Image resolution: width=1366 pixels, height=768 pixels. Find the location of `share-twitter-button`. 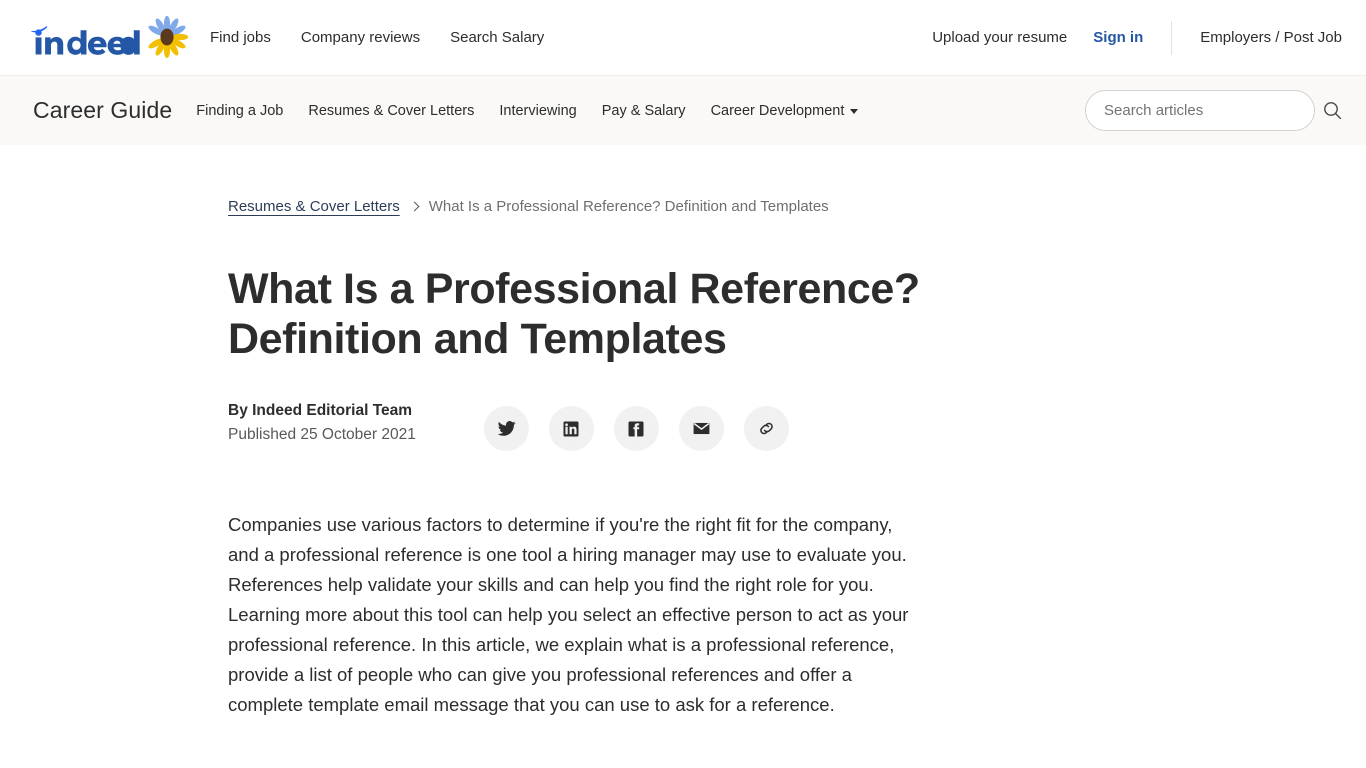

share-twitter-button is located at coordinates (506, 428).